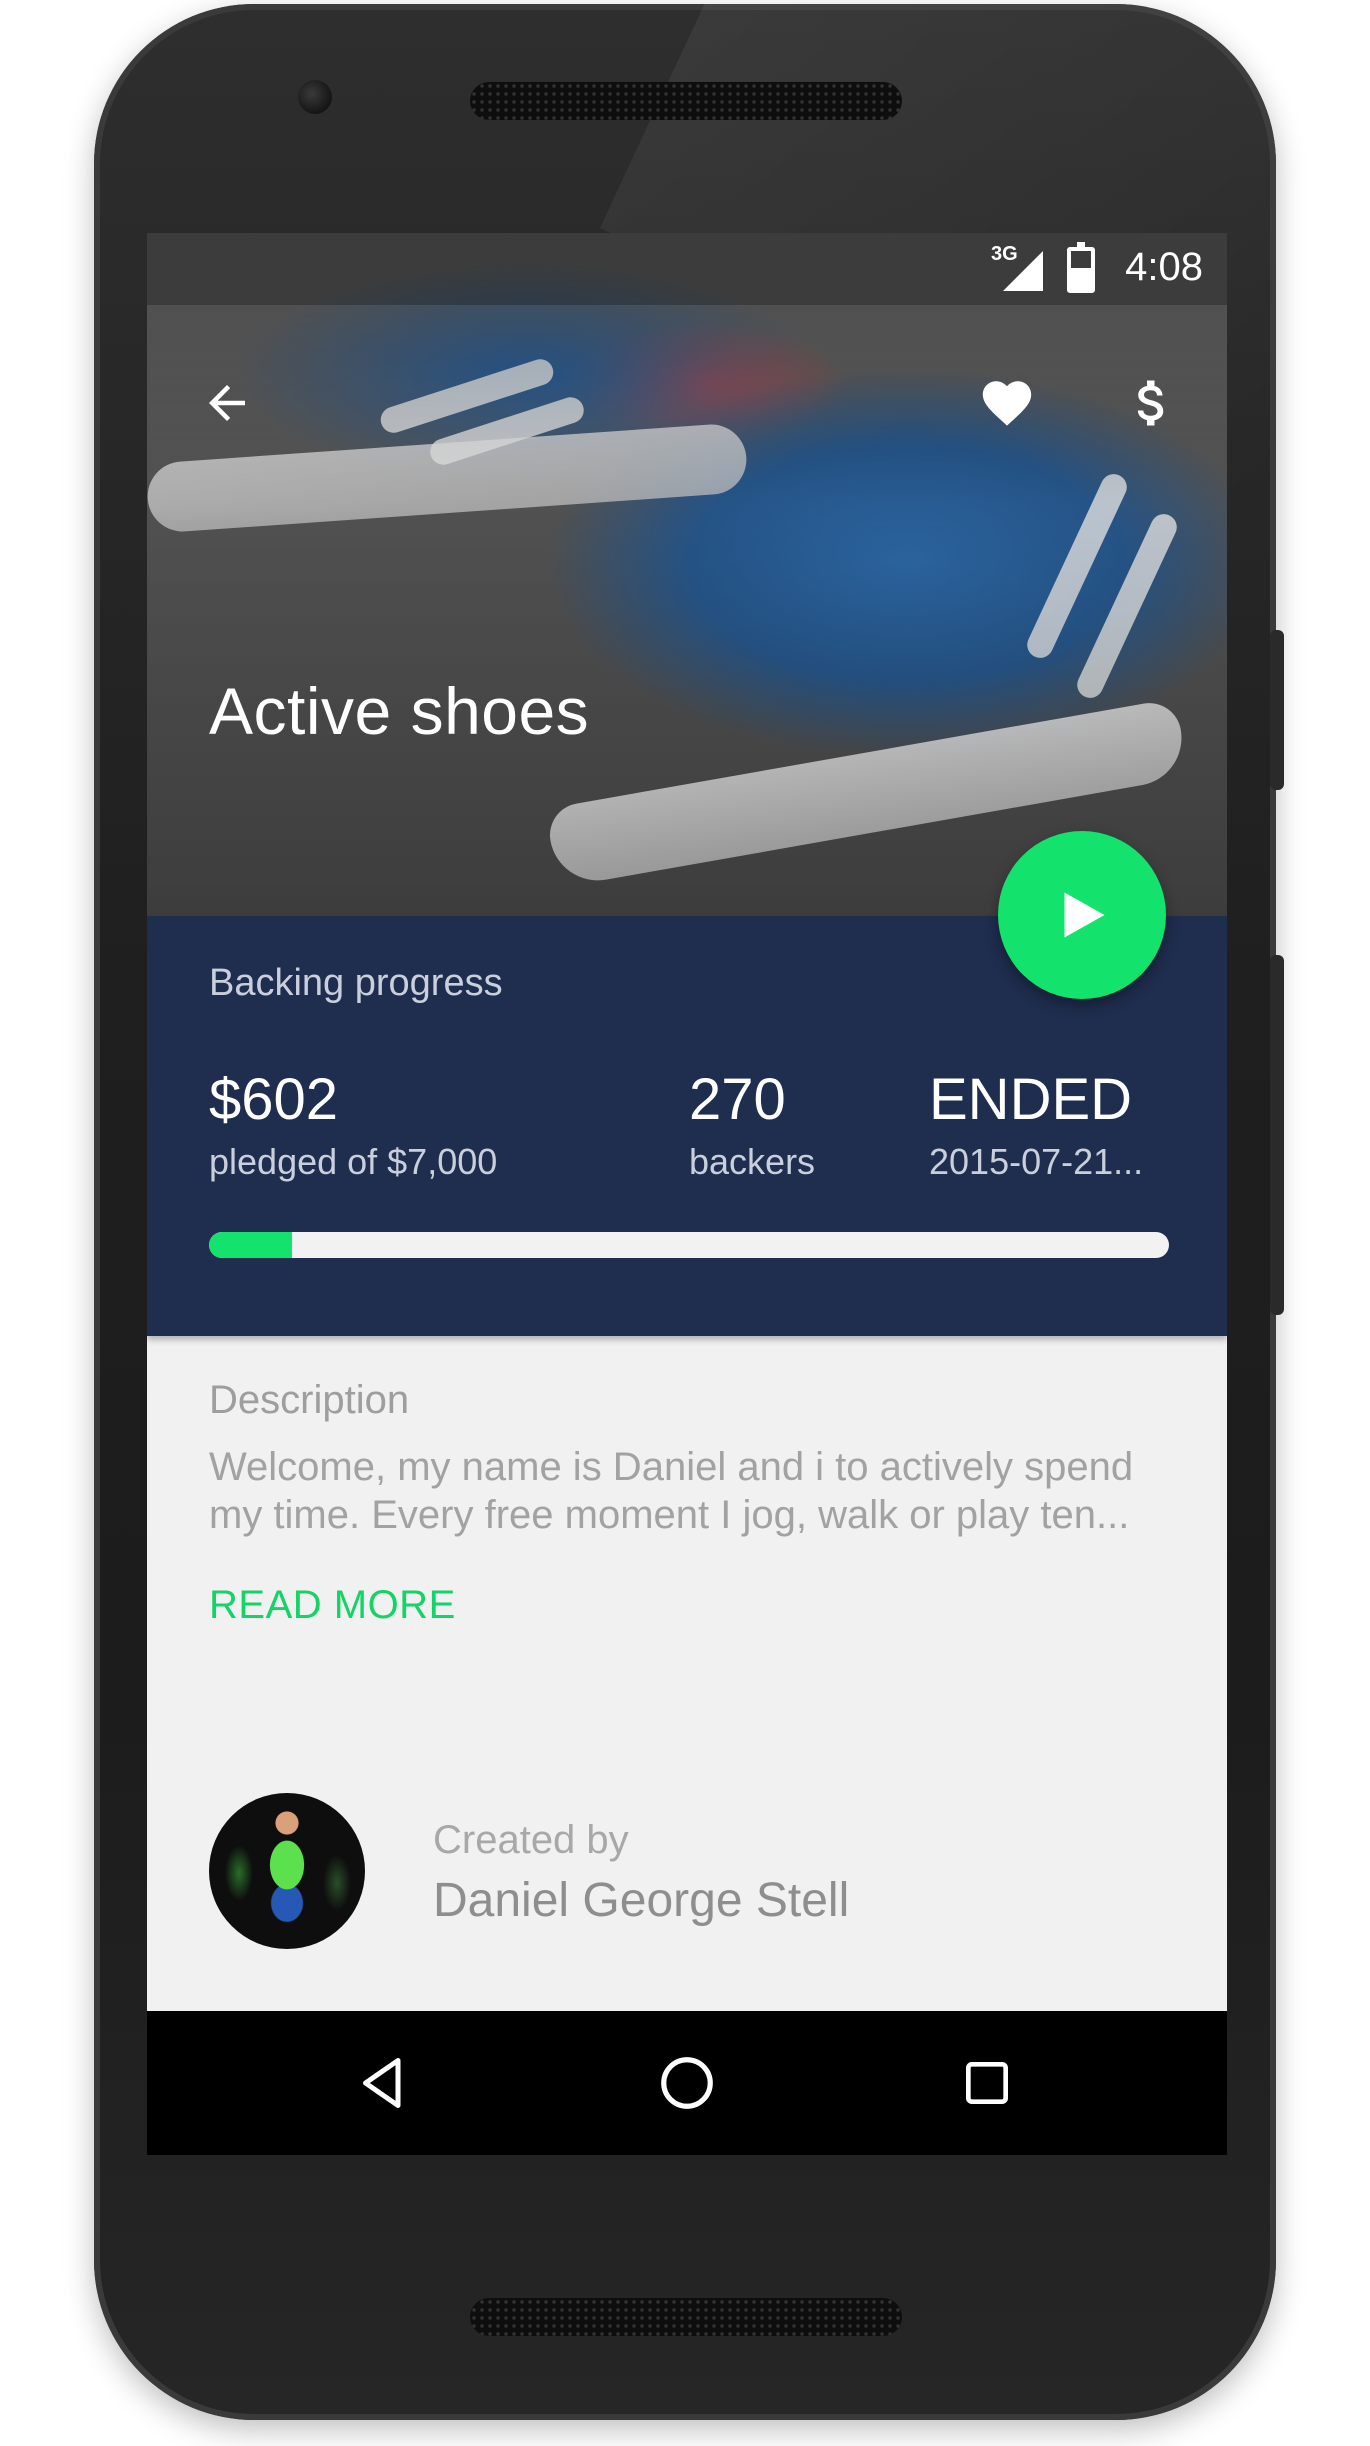 Image resolution: width=1370 pixels, height=2446 pixels. Describe the element at coordinates (274, 1099) in the screenshot. I see `pledged-amount: $602` at that location.